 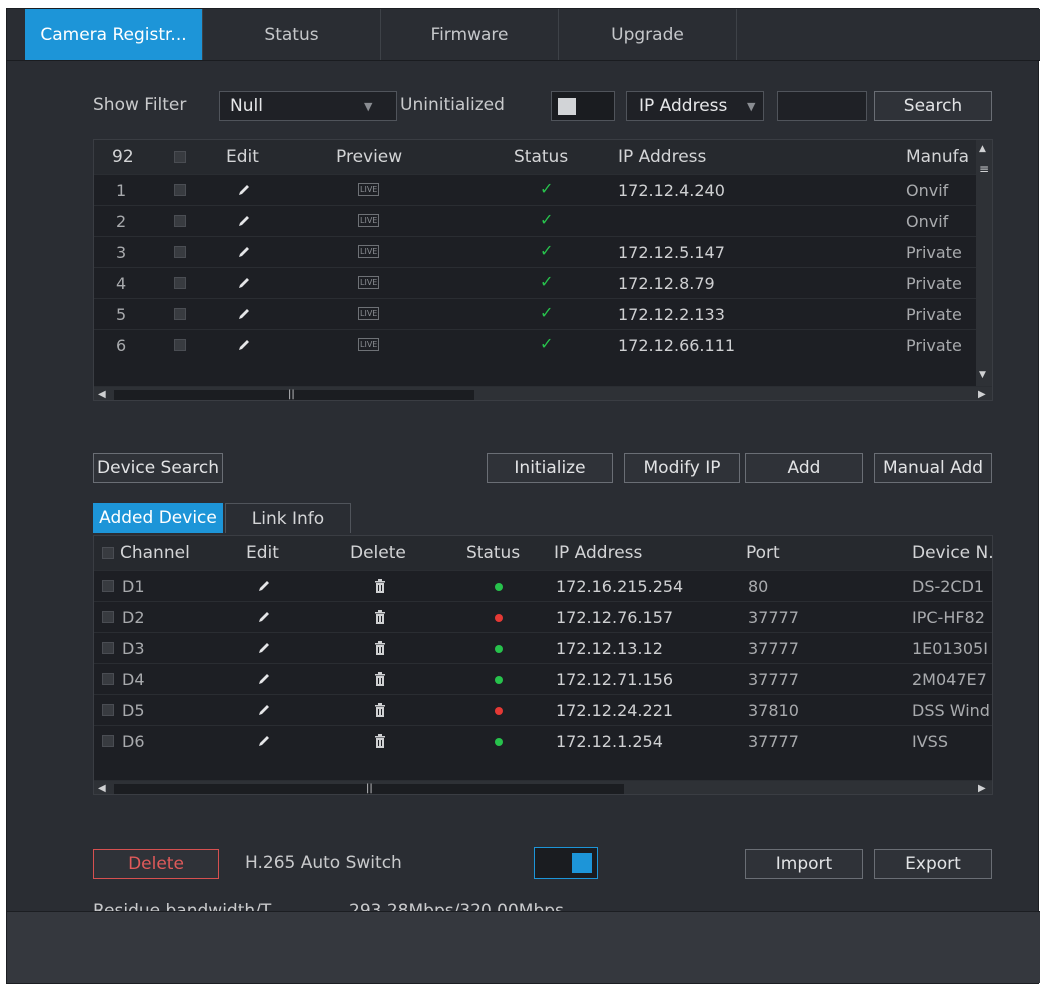 What do you see at coordinates (308, 106) in the screenshot?
I see `filter-select: Null ▼` at bounding box center [308, 106].